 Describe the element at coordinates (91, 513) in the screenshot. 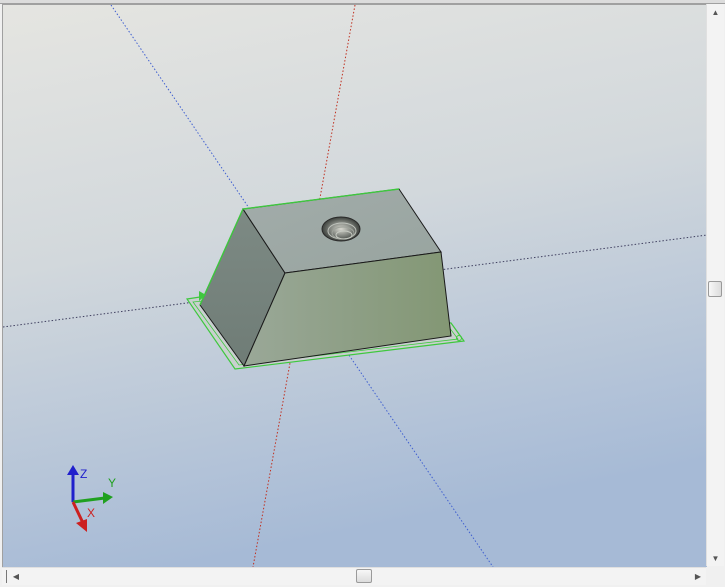

I see `triad-x-label: X` at that location.